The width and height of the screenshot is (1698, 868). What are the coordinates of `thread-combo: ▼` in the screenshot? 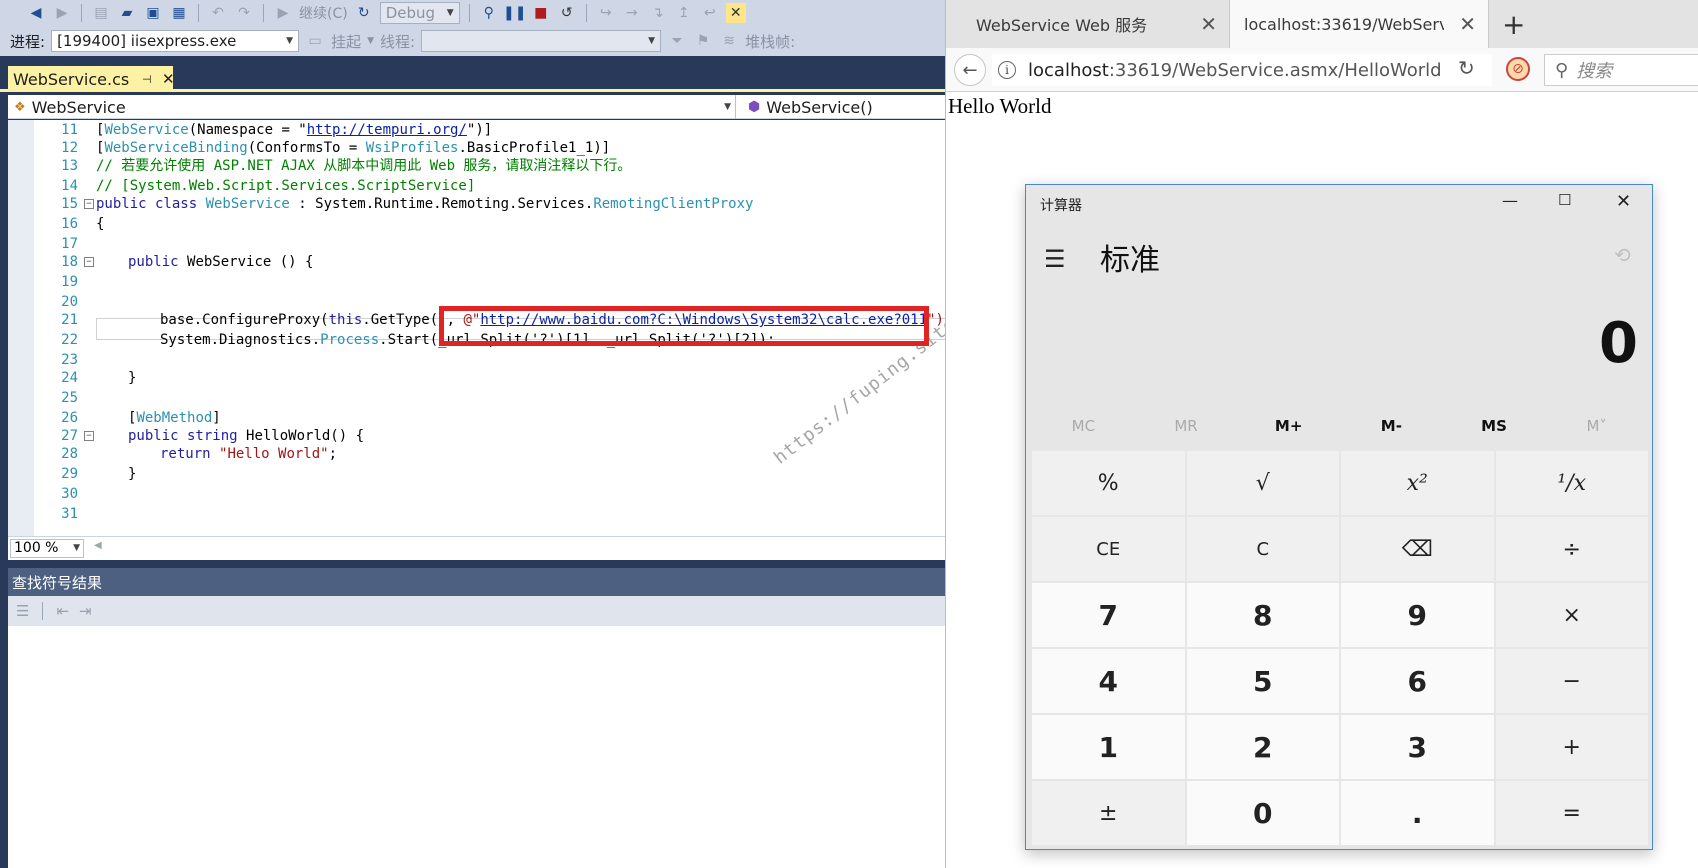 It's located at (541, 41).